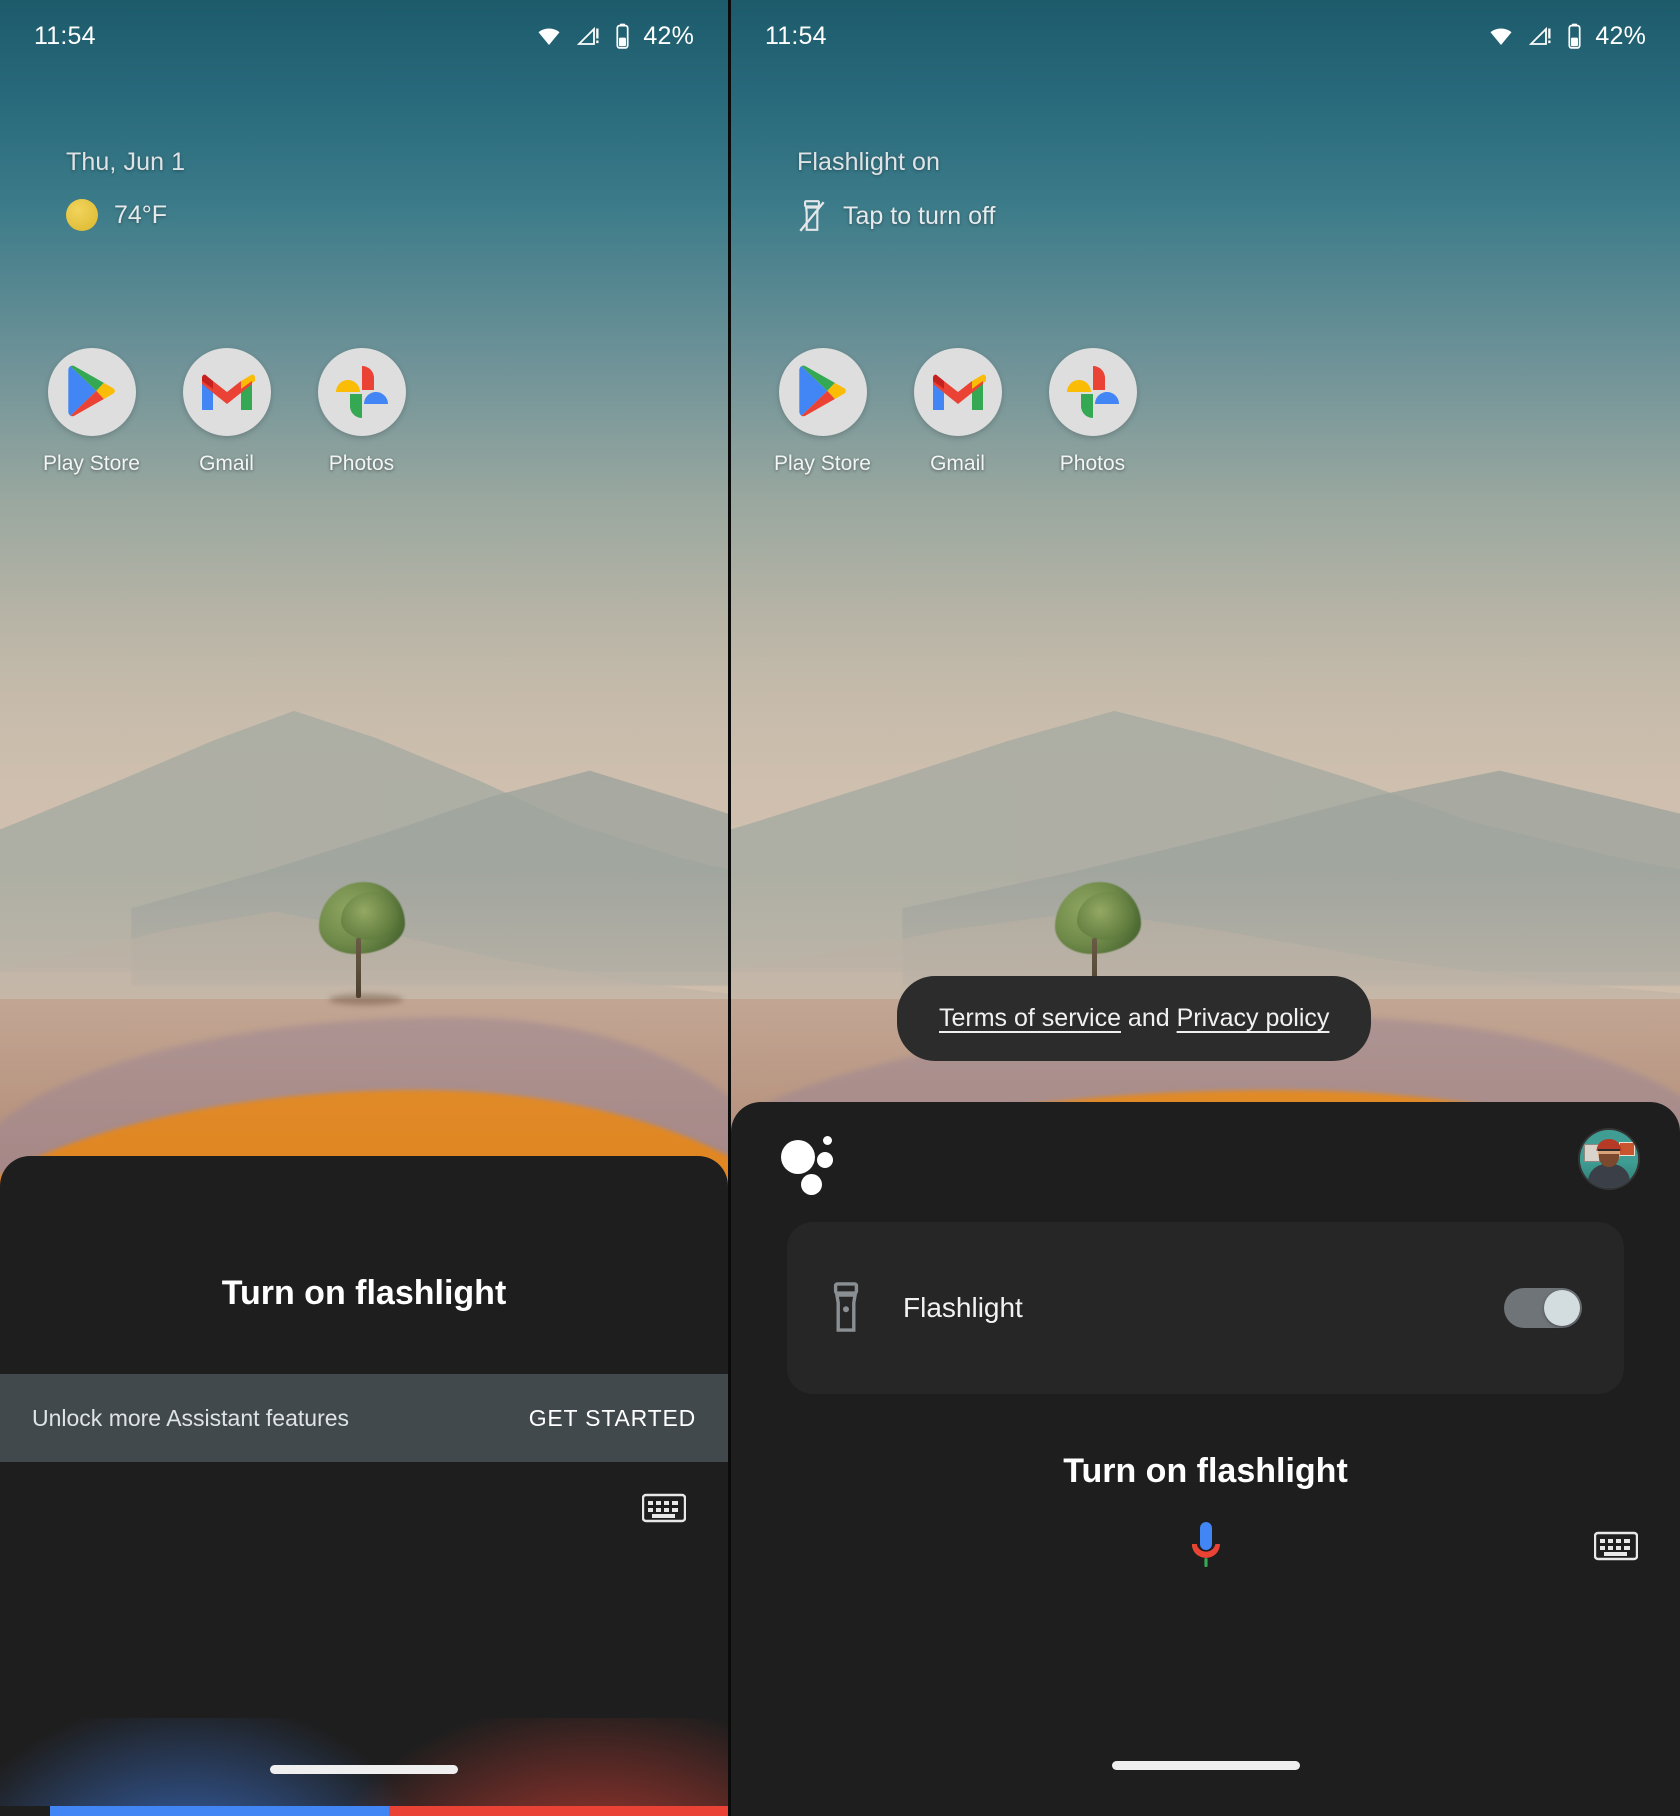  I want to click on flashlight-control-tile: Flashlight, so click(1205, 1308).